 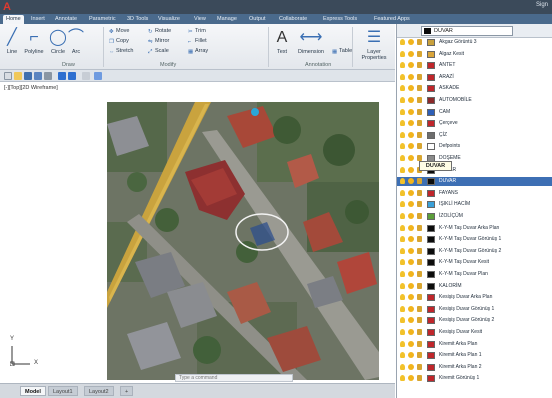 I want to click on new-icon, so click(x=8, y=76).